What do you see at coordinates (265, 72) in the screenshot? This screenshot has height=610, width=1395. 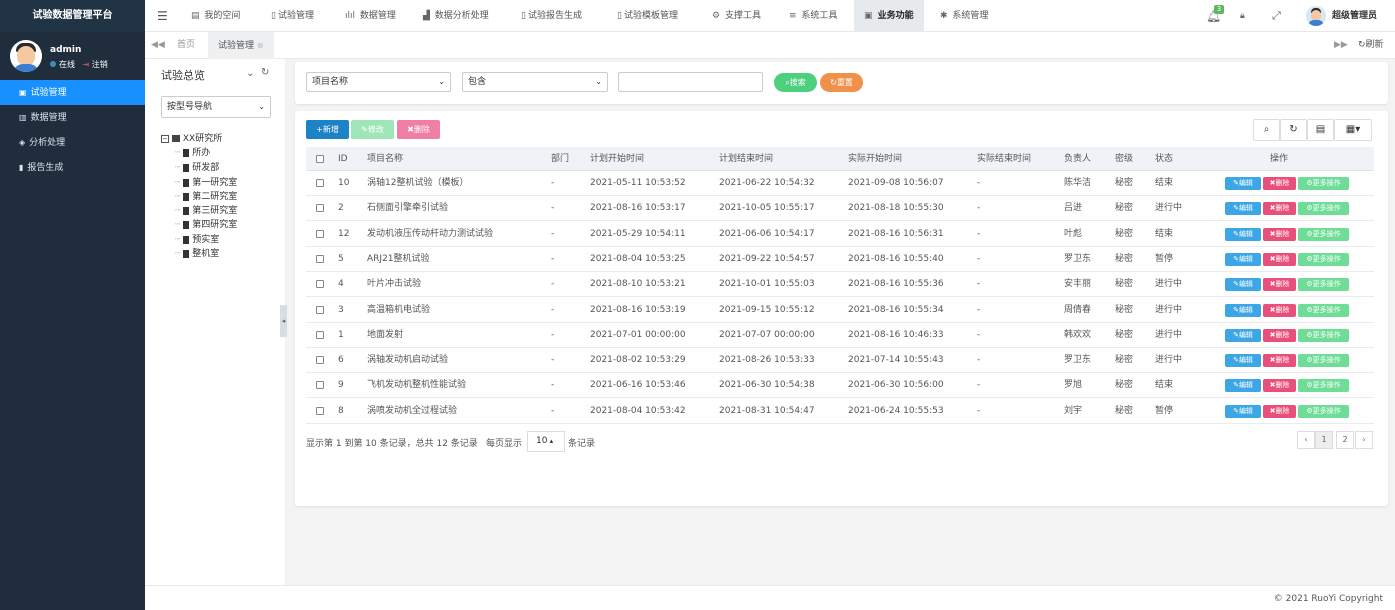 I see `tree-refresh-icon: ↻` at bounding box center [265, 72].